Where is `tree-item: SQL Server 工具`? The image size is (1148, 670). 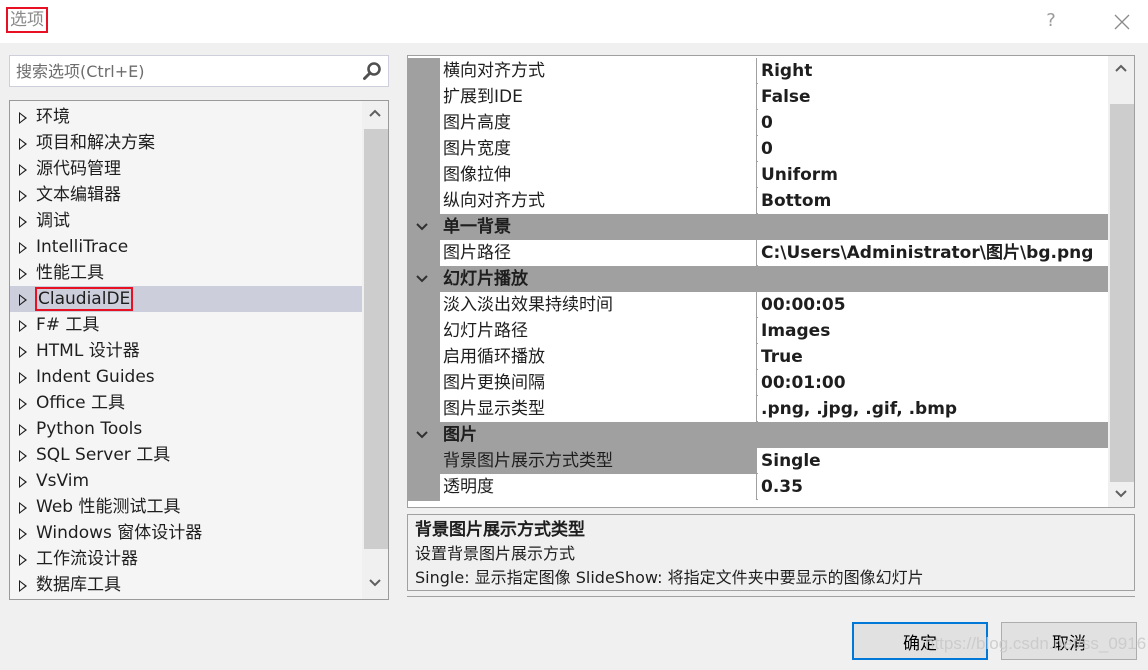
tree-item: SQL Server 工具 is located at coordinates (186, 455).